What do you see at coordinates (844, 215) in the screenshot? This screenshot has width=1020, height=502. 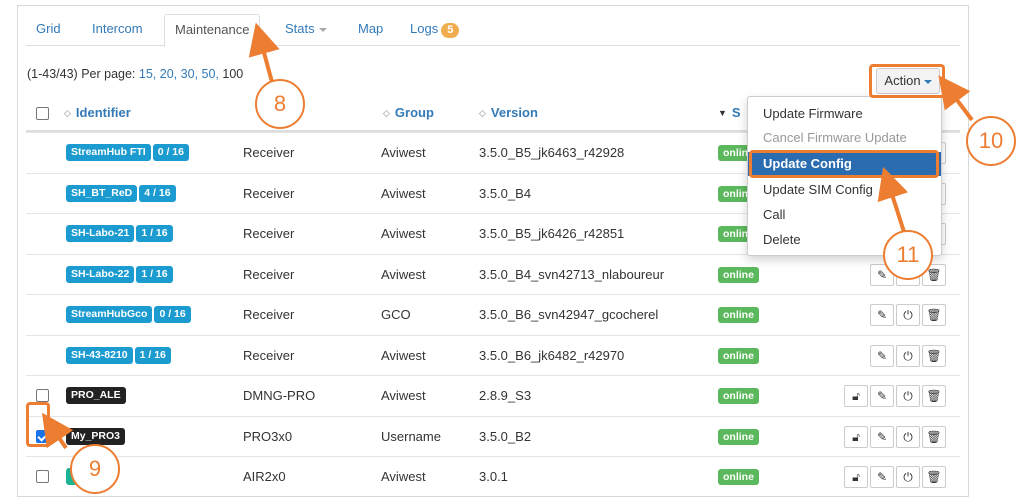 I see `menu-item-call: Call` at bounding box center [844, 215].